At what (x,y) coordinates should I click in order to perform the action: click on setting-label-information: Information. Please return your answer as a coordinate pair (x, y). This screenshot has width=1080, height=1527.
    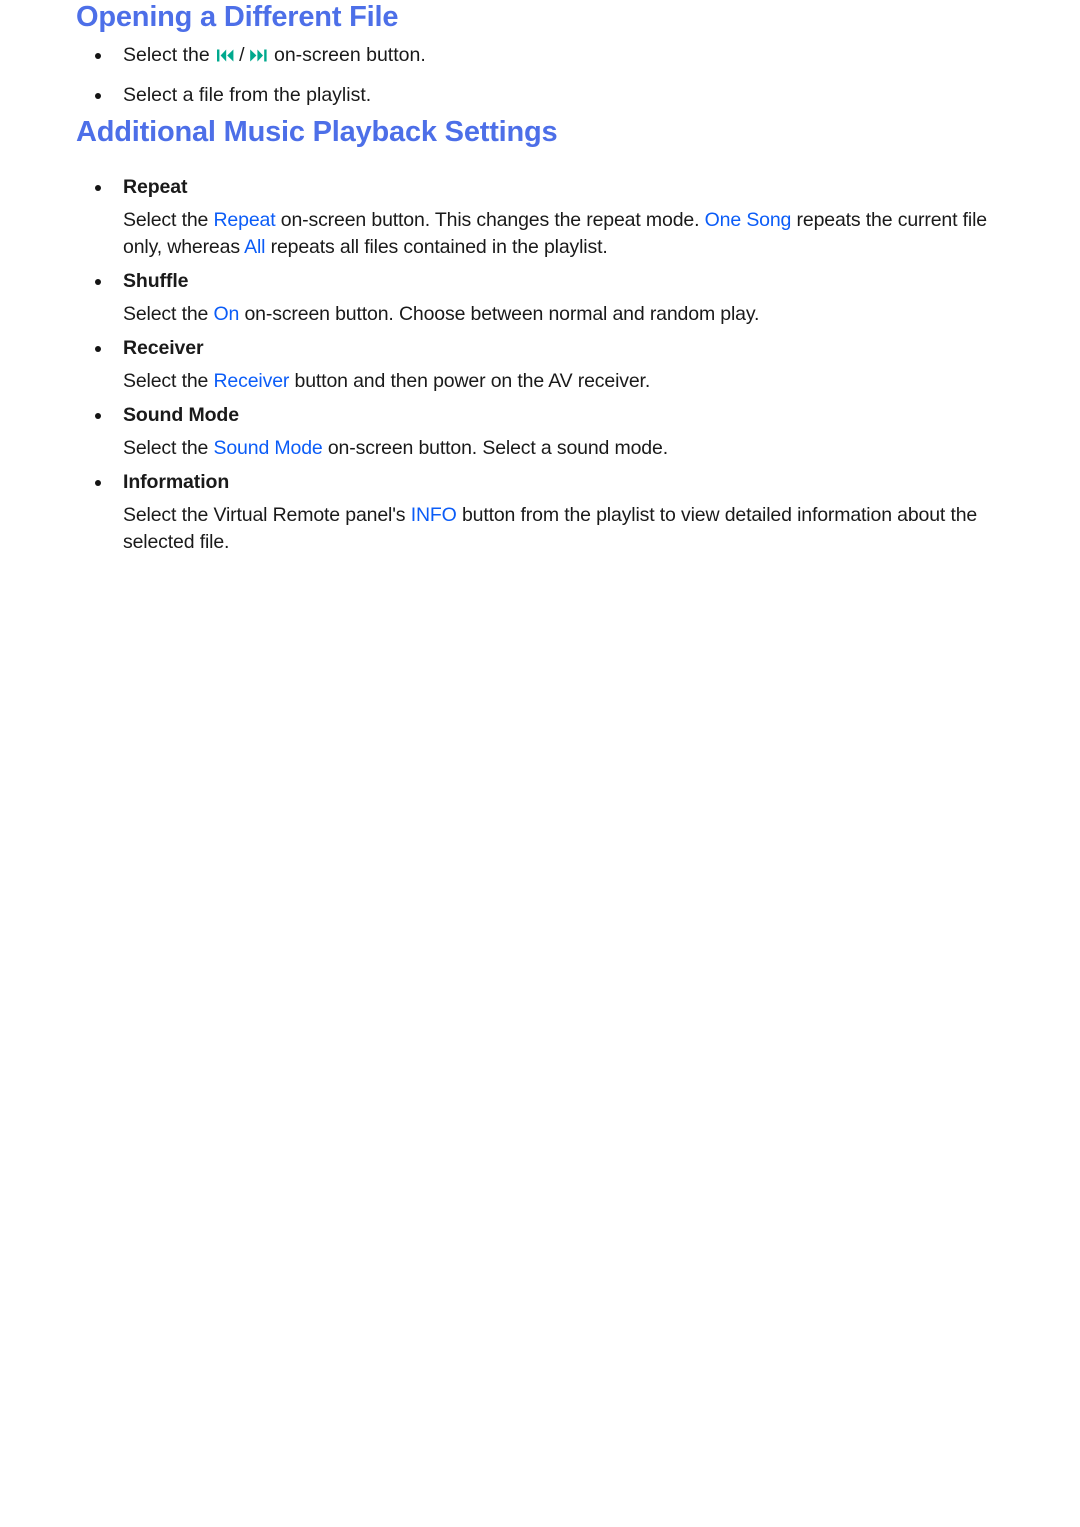
    Looking at the image, I should click on (176, 481).